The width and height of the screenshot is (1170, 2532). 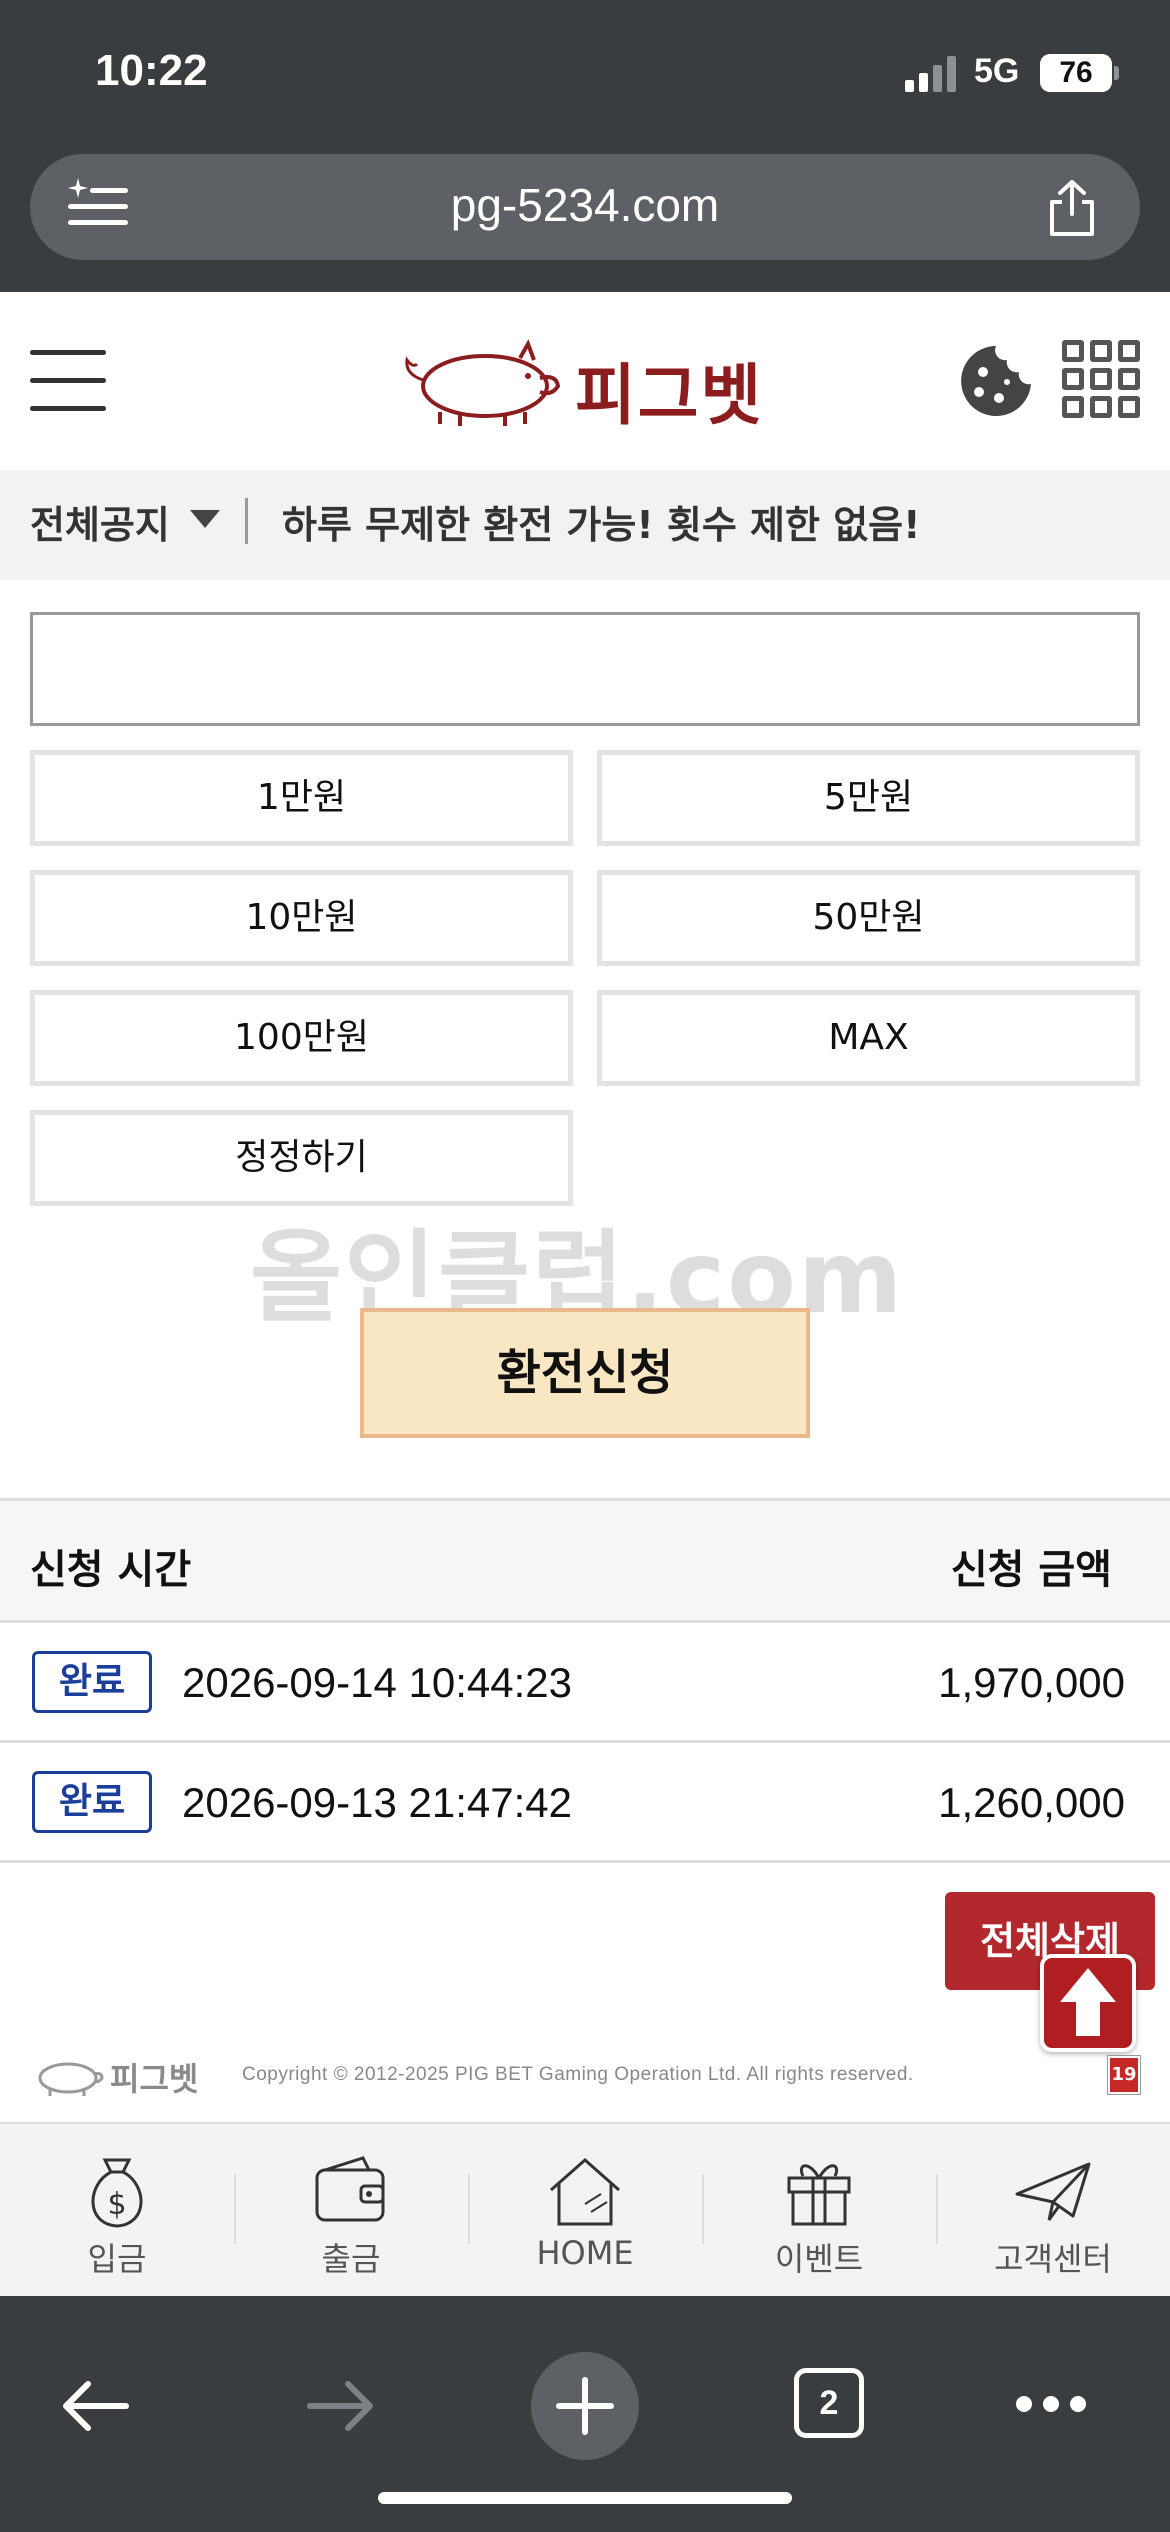 What do you see at coordinates (868, 918) in the screenshot?
I see `amount-500k-button: 50만원` at bounding box center [868, 918].